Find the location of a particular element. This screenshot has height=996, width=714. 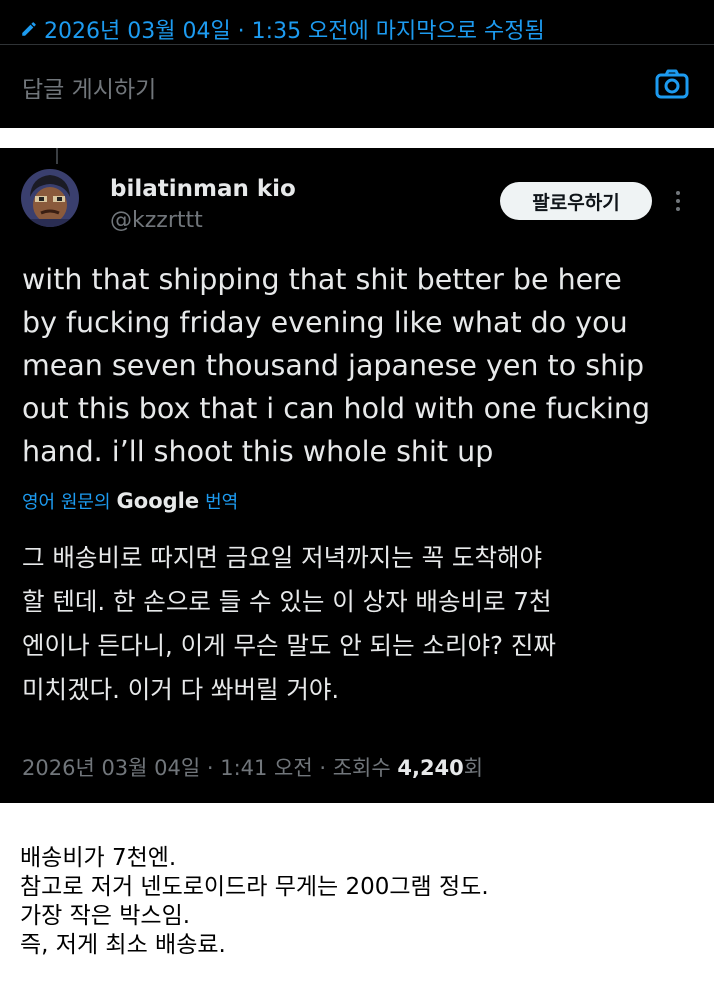

divider is located at coordinates (357, 44).